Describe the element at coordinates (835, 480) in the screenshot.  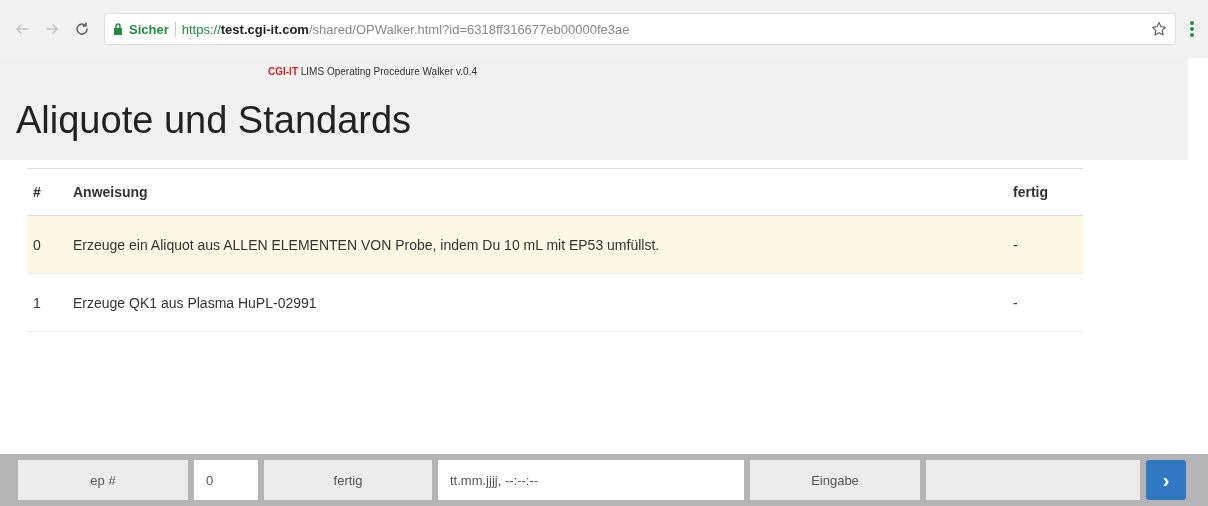
I see `input-label: Eingabe` at that location.